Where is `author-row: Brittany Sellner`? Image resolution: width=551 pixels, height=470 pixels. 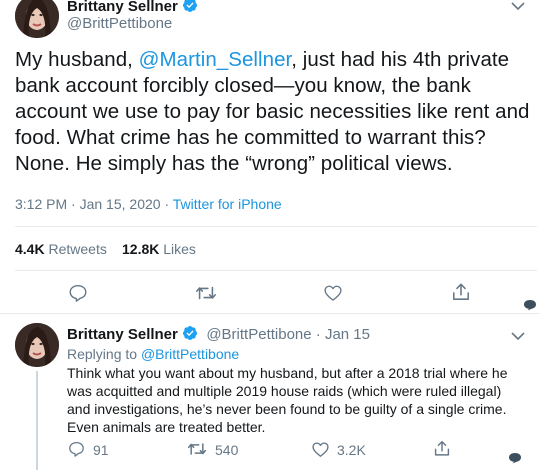
author-row: Brittany Sellner is located at coordinates (132, 8).